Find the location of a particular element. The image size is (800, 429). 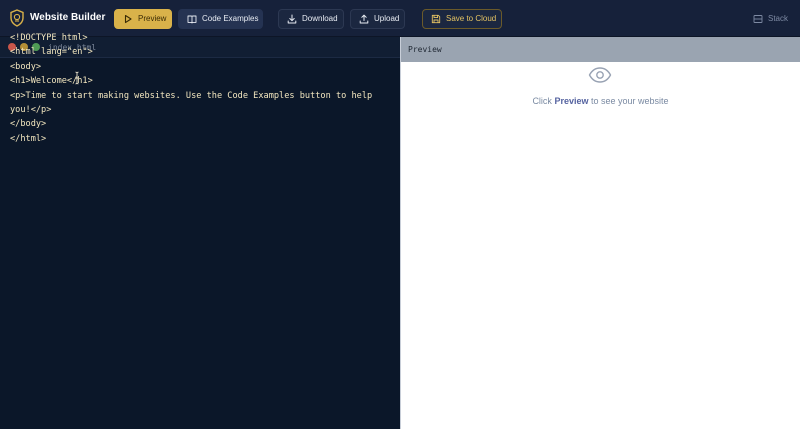

upload-icon is located at coordinates (364, 19).